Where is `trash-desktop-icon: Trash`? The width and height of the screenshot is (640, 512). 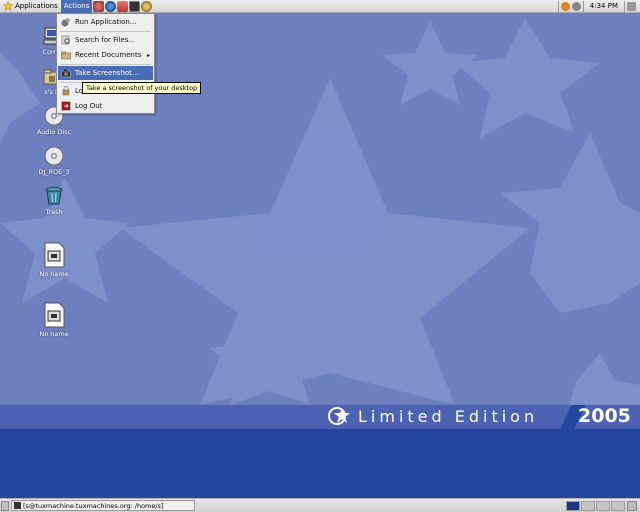
trash-desktop-icon: Trash is located at coordinates (54, 201).